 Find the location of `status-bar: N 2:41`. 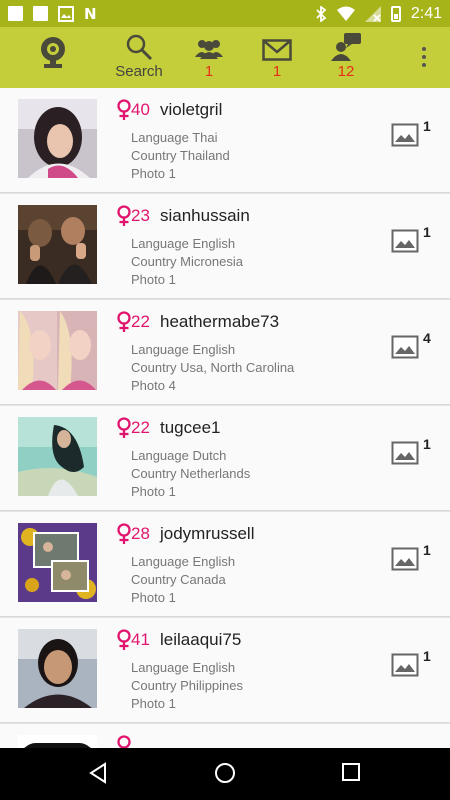

status-bar: N 2:41 is located at coordinates (225, 13).